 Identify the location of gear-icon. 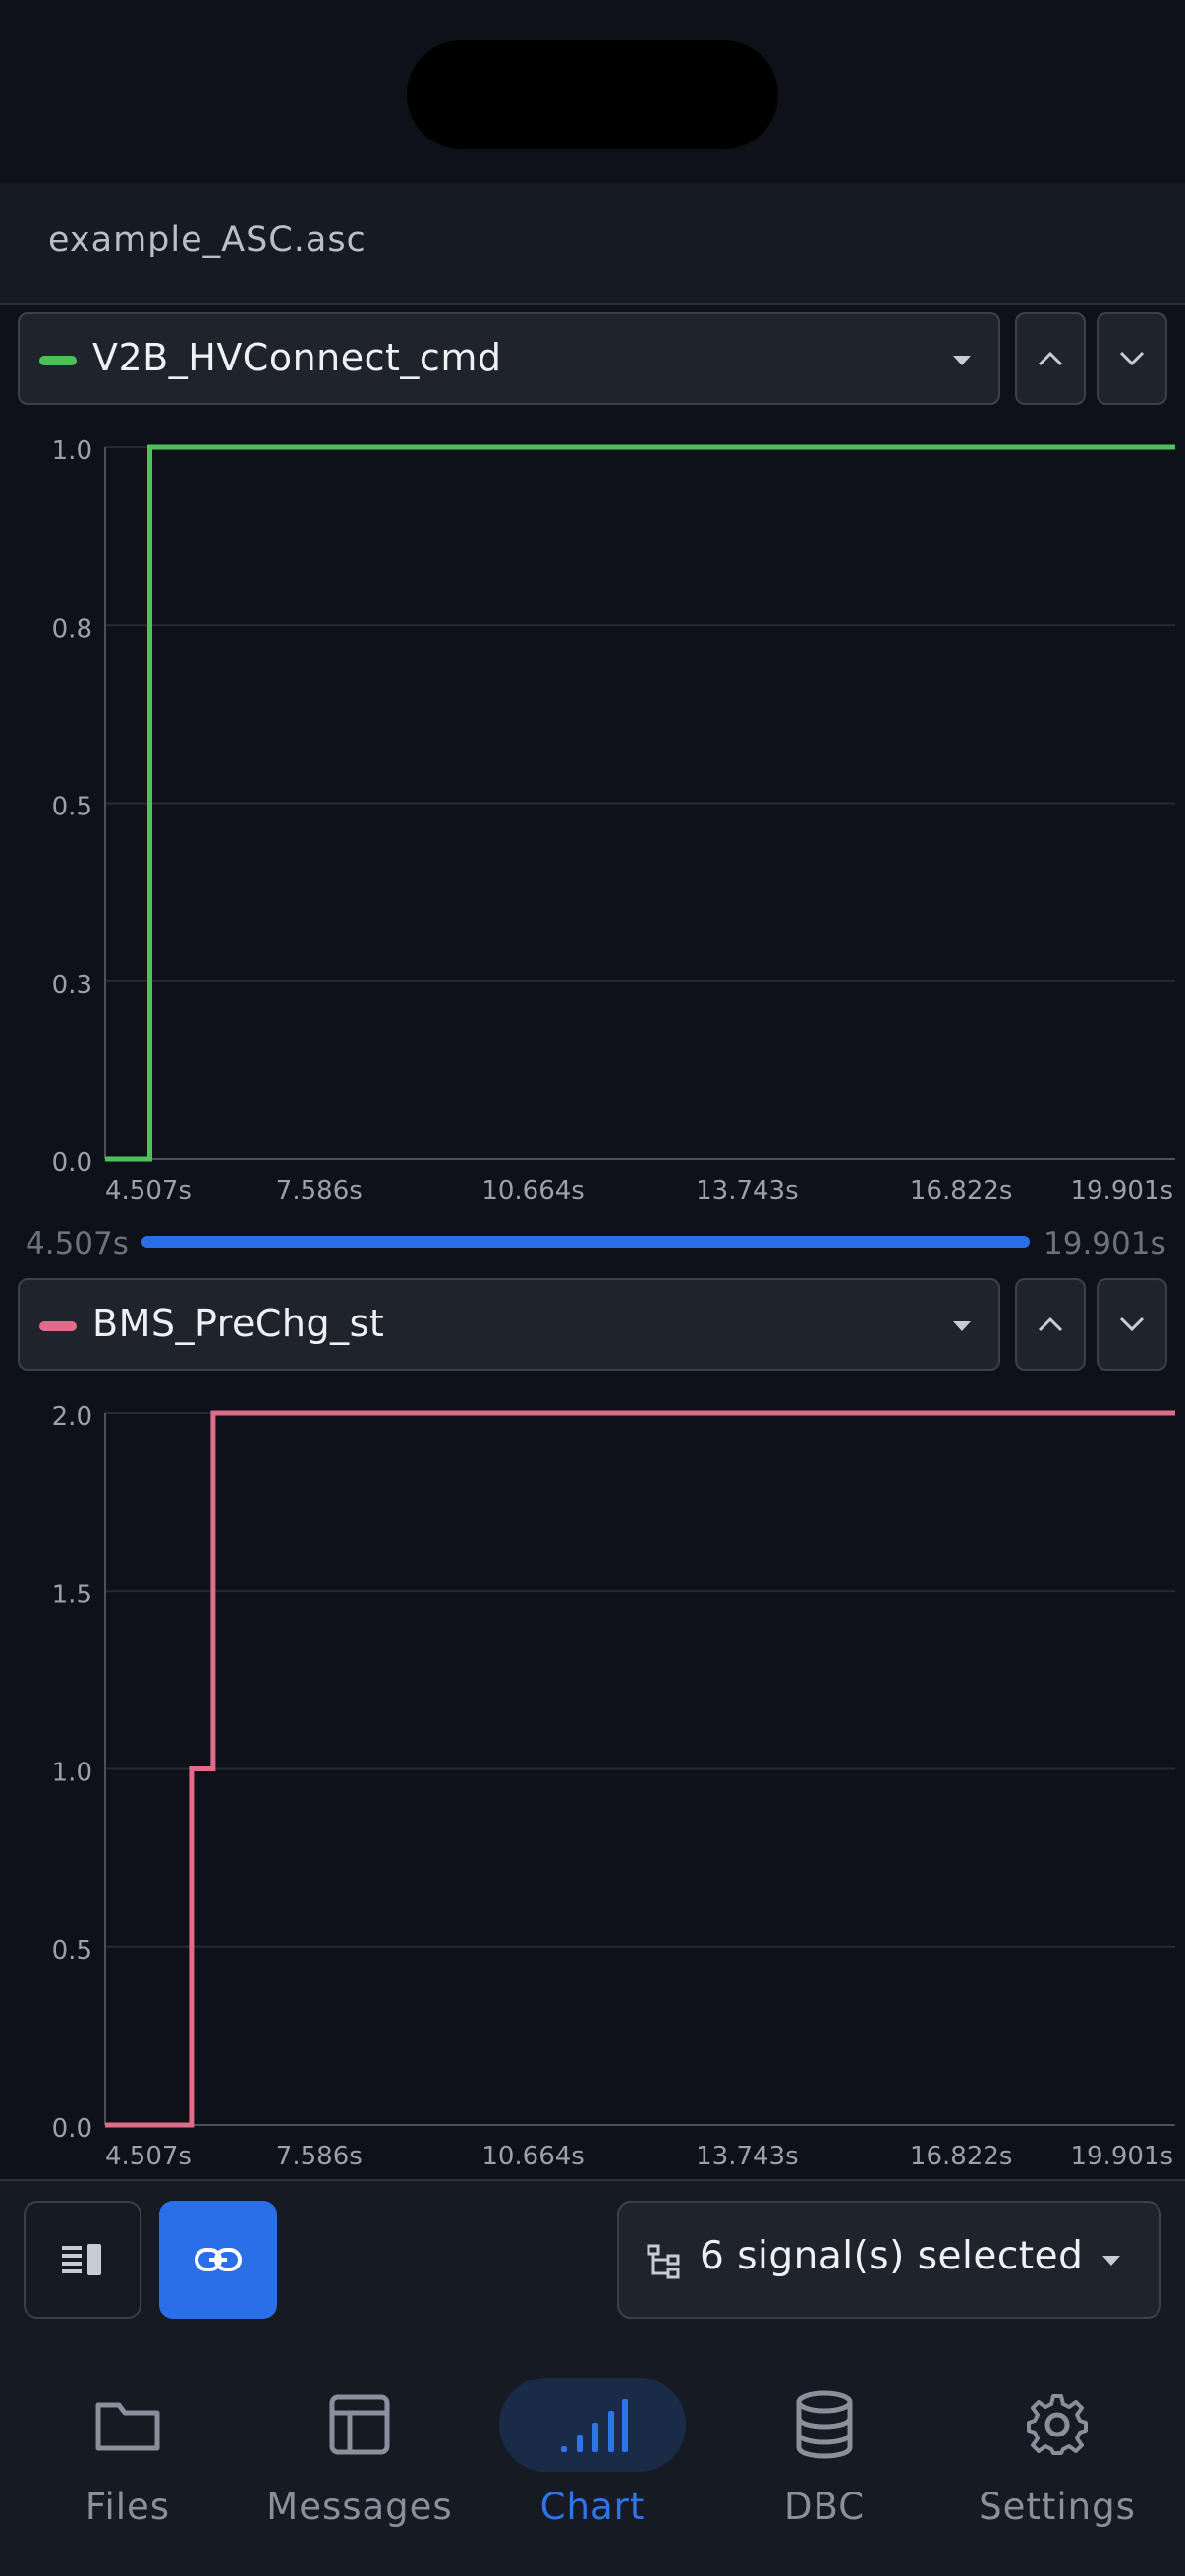
(1057, 2424).